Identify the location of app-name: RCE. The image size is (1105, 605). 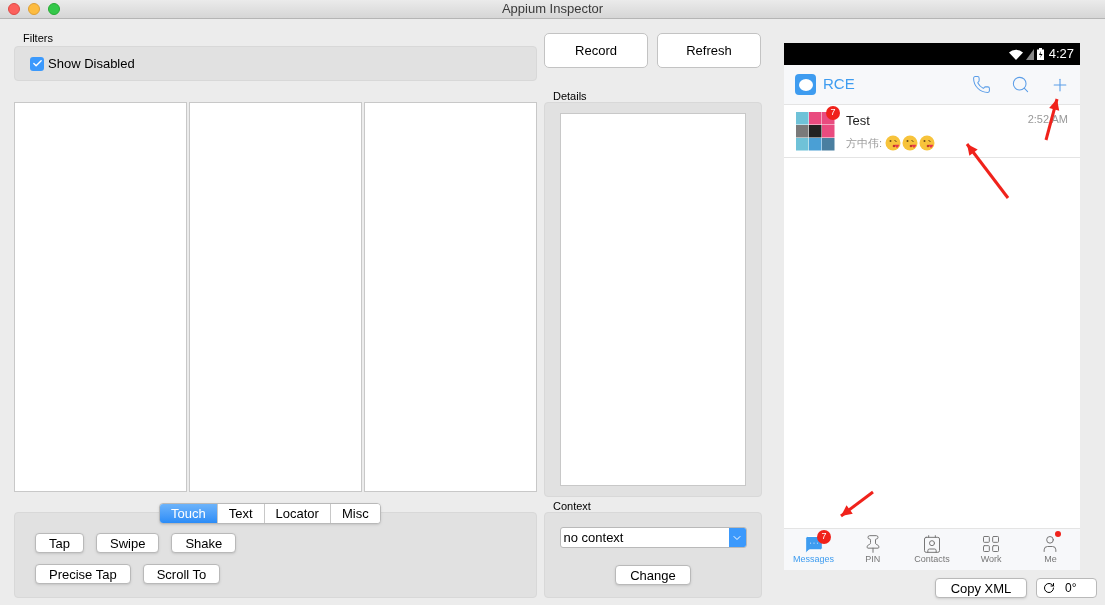
(839, 84).